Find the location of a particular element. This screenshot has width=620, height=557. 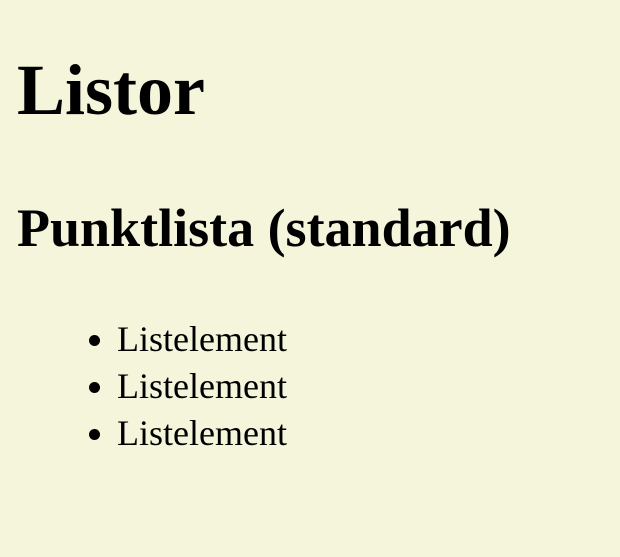

page-title: Listor is located at coordinates (111, 90).